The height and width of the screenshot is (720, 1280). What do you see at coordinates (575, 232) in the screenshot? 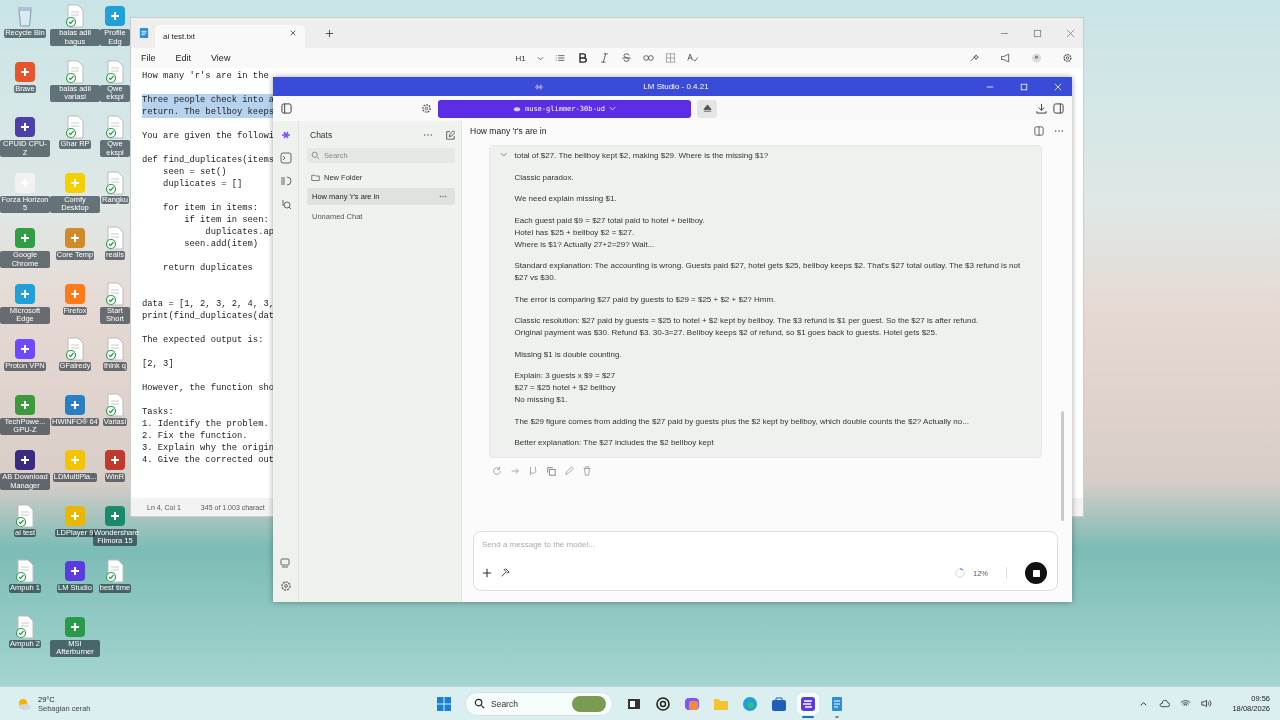
I see `reasoning-text: Hotel has $25 + bellboy $2 = $27.` at bounding box center [575, 232].